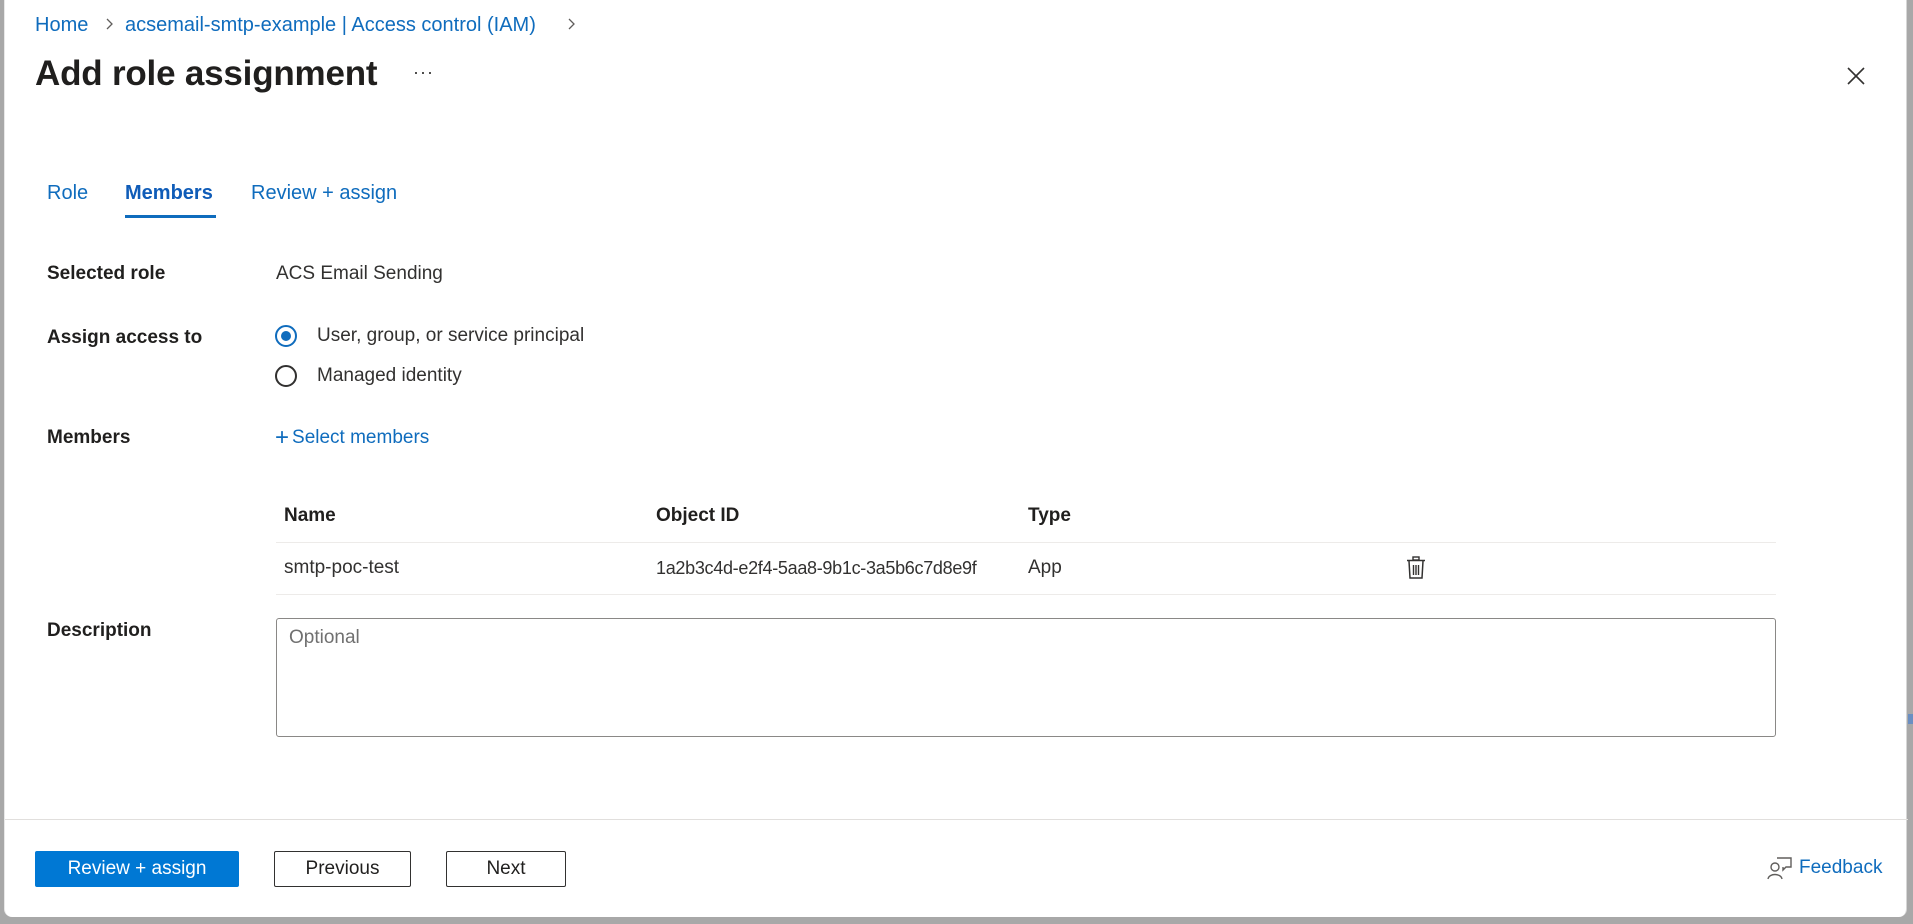 The width and height of the screenshot is (1913, 924). I want to click on close-icon, so click(1856, 76).